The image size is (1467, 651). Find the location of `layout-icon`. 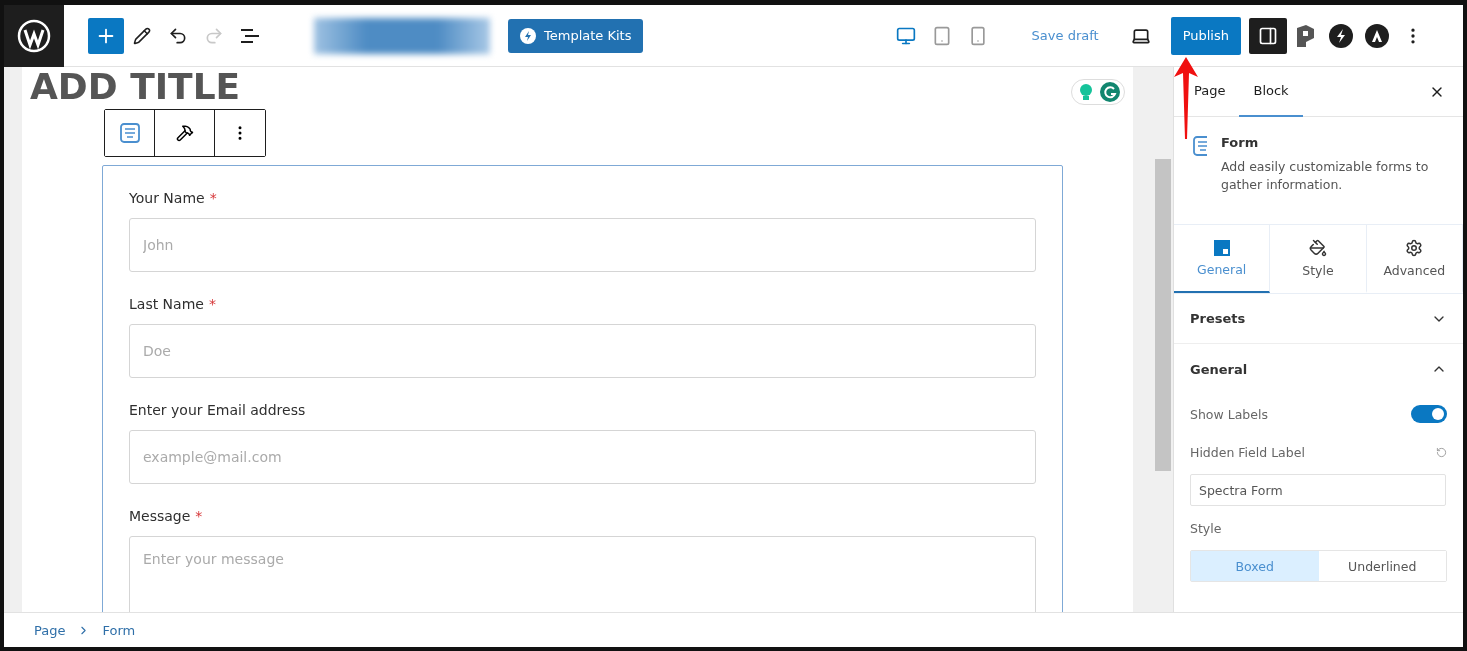

layout-icon is located at coordinates (1221, 247).